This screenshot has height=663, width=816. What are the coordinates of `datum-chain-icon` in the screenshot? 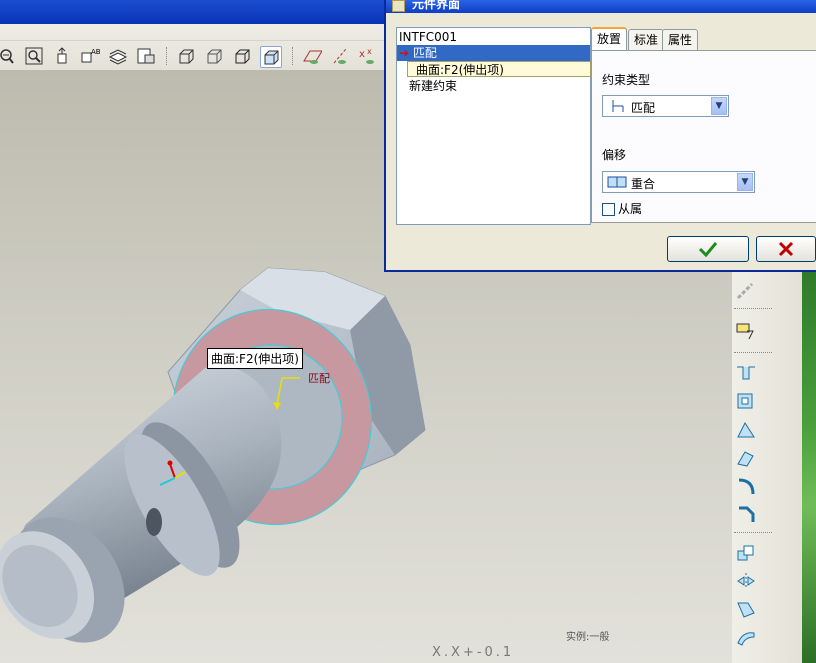 It's located at (746, 291).